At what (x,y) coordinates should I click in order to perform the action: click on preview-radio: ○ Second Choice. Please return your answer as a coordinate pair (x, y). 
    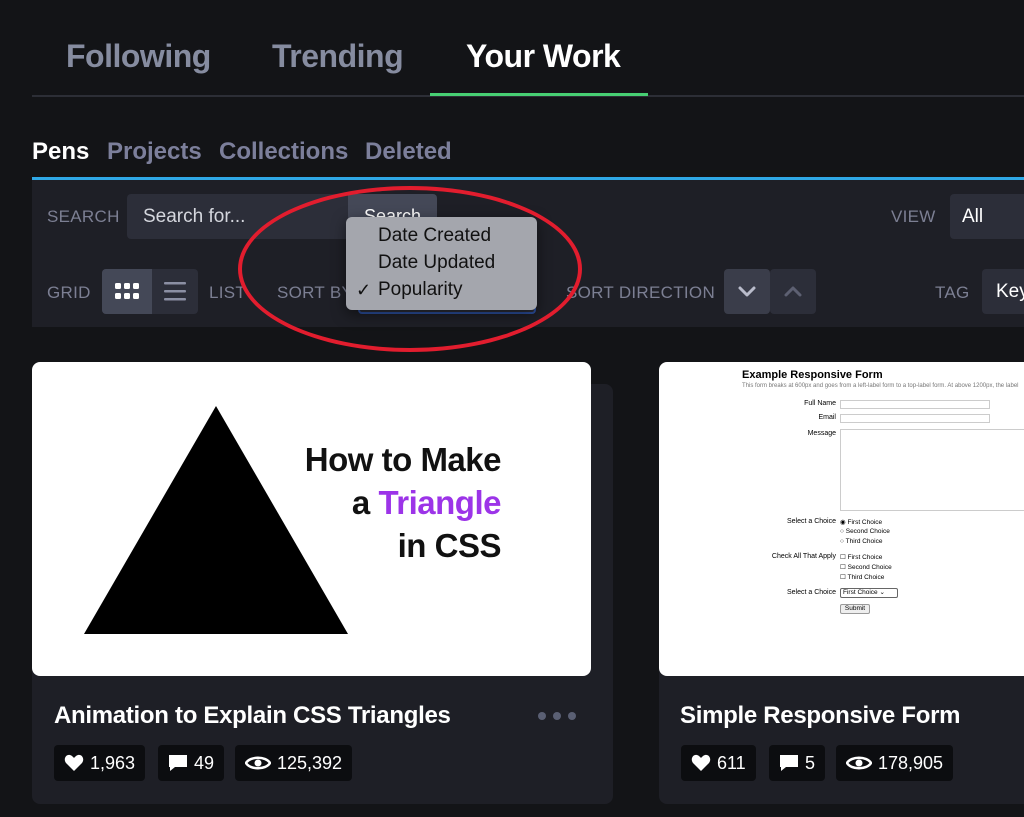
    Looking at the image, I should click on (865, 531).